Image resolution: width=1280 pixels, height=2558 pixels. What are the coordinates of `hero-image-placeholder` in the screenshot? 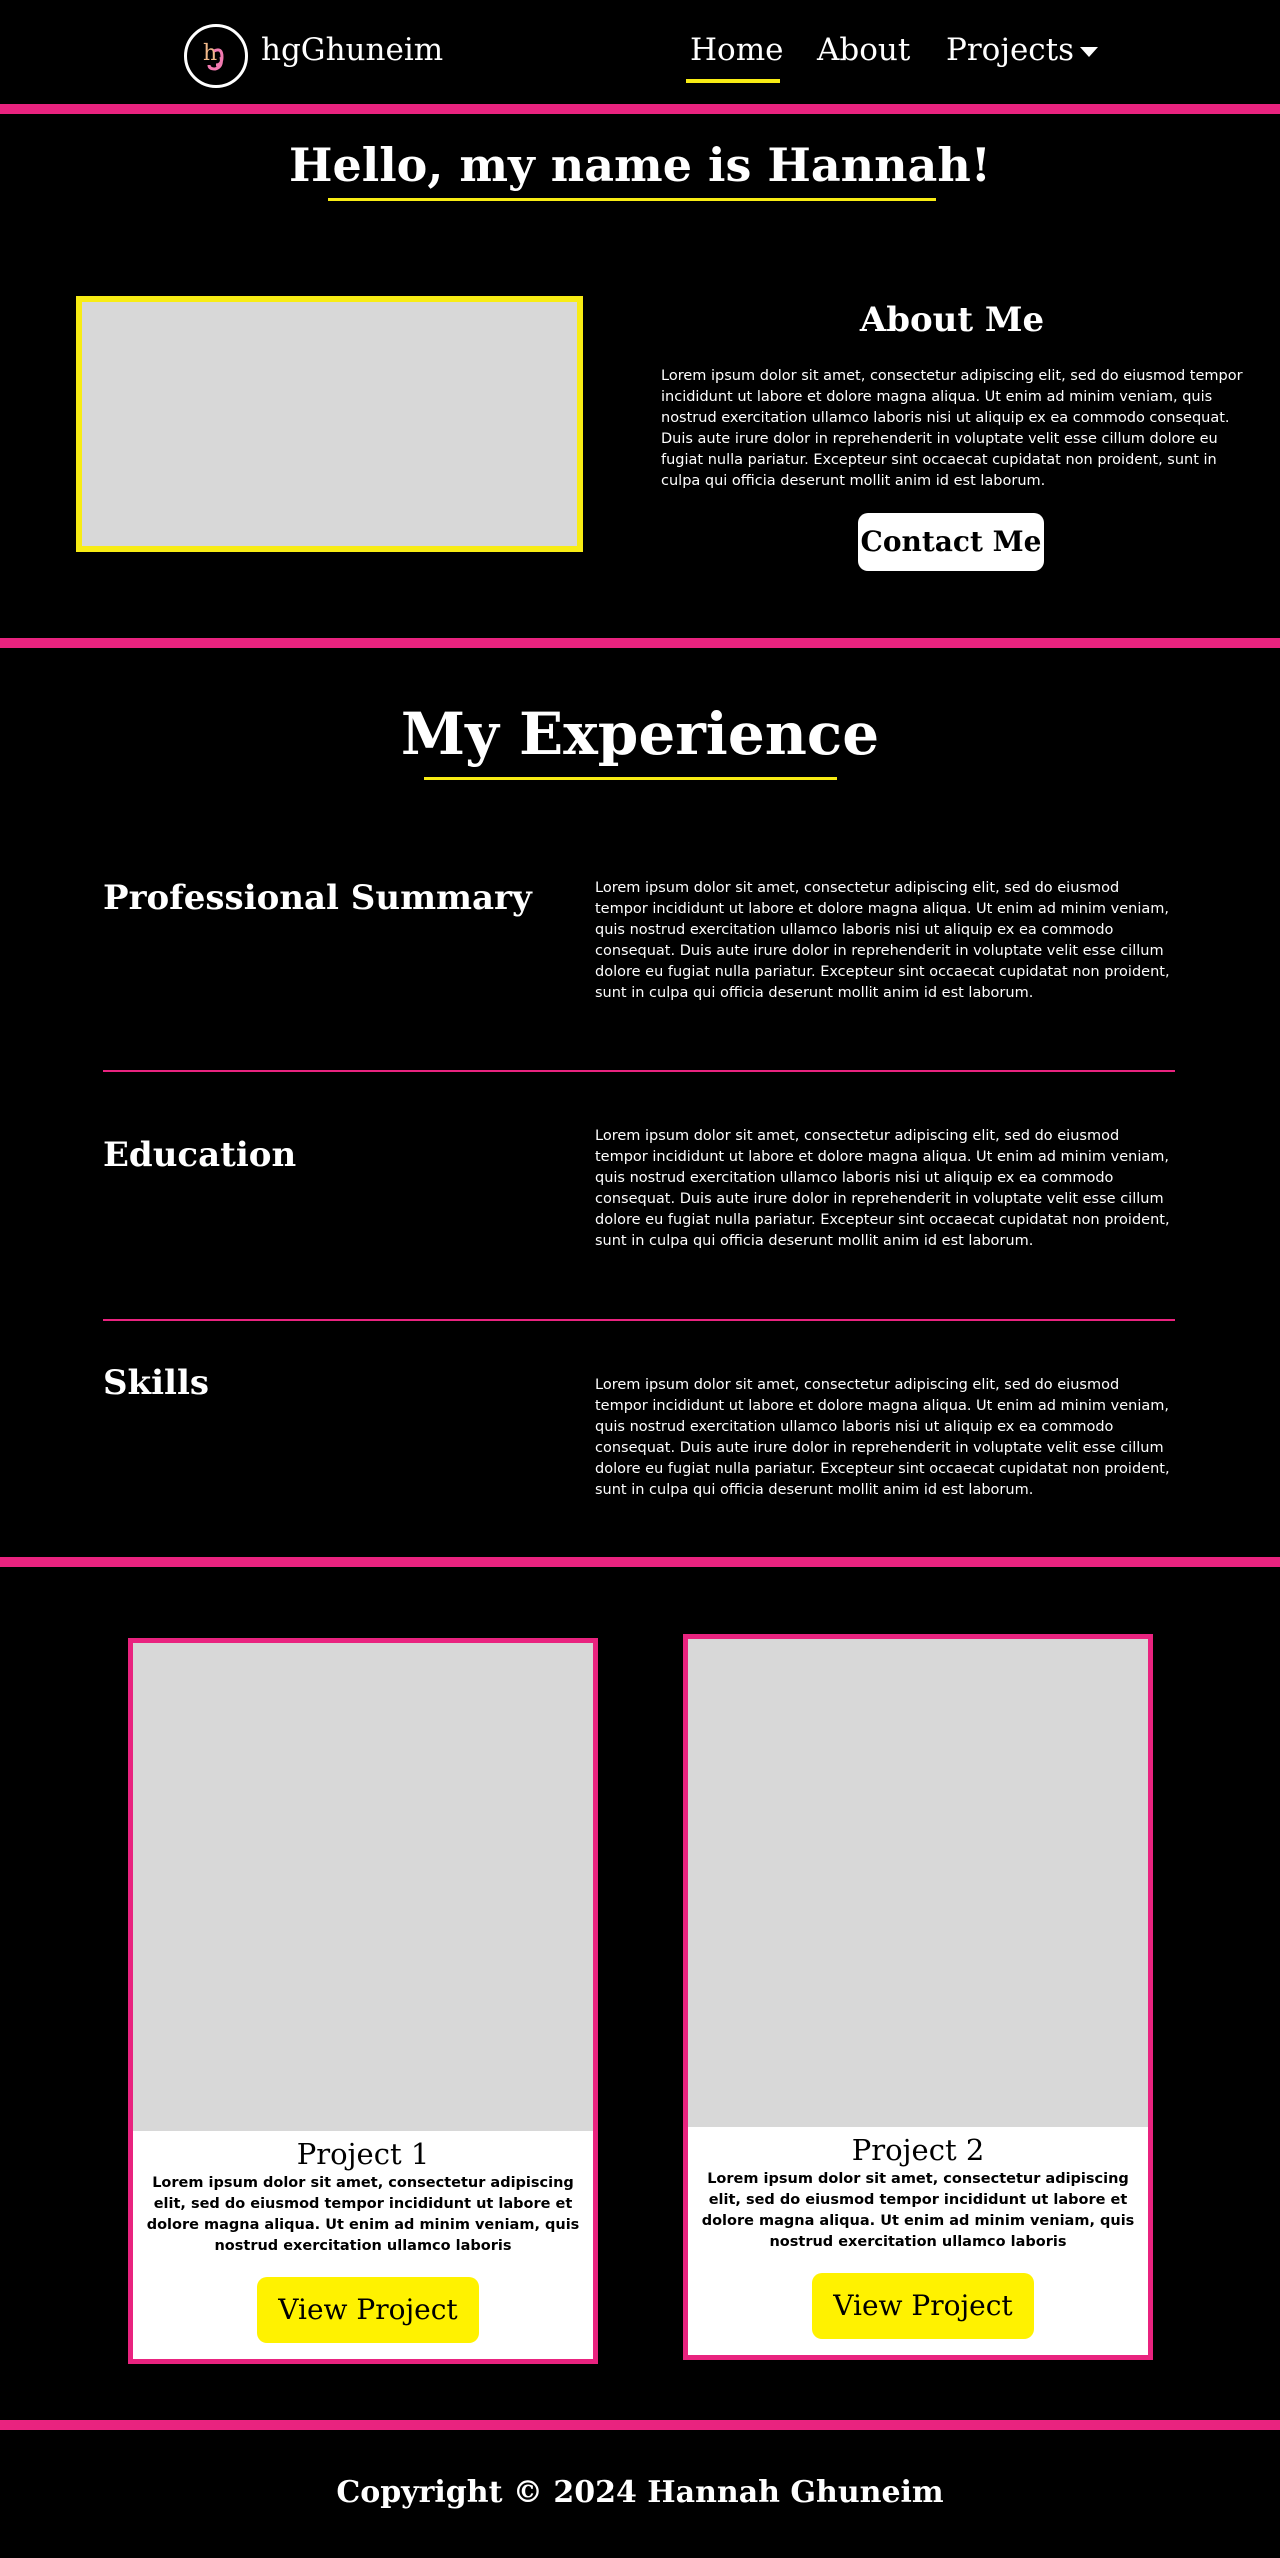 It's located at (329, 424).